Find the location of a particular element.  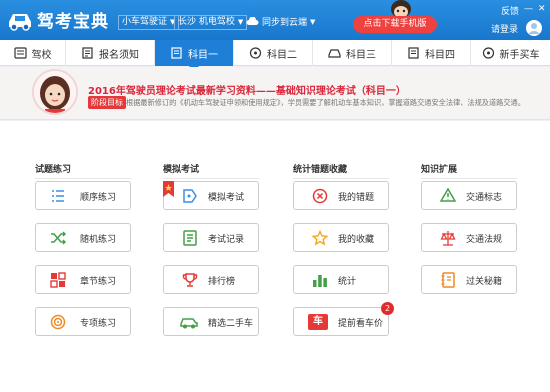

nav-tab-label: 科目三 is located at coordinates (361, 55).